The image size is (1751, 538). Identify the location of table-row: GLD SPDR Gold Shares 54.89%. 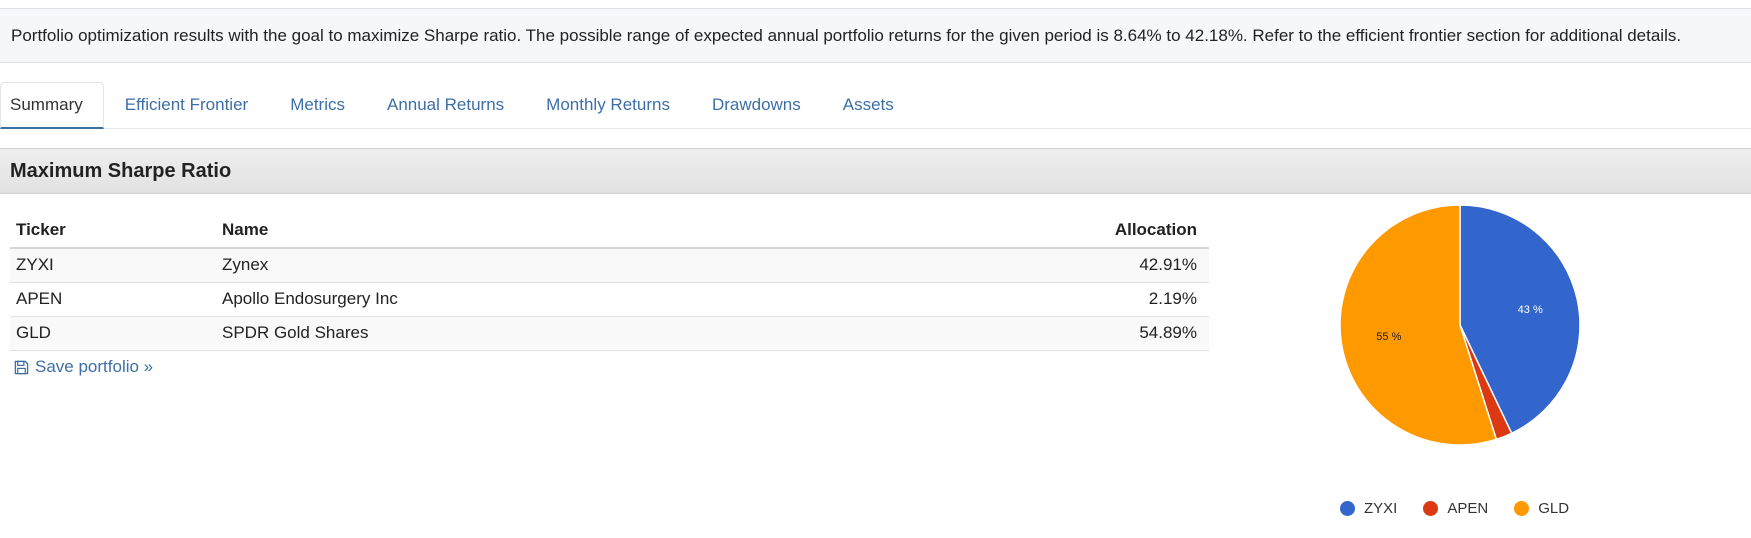
(609, 333).